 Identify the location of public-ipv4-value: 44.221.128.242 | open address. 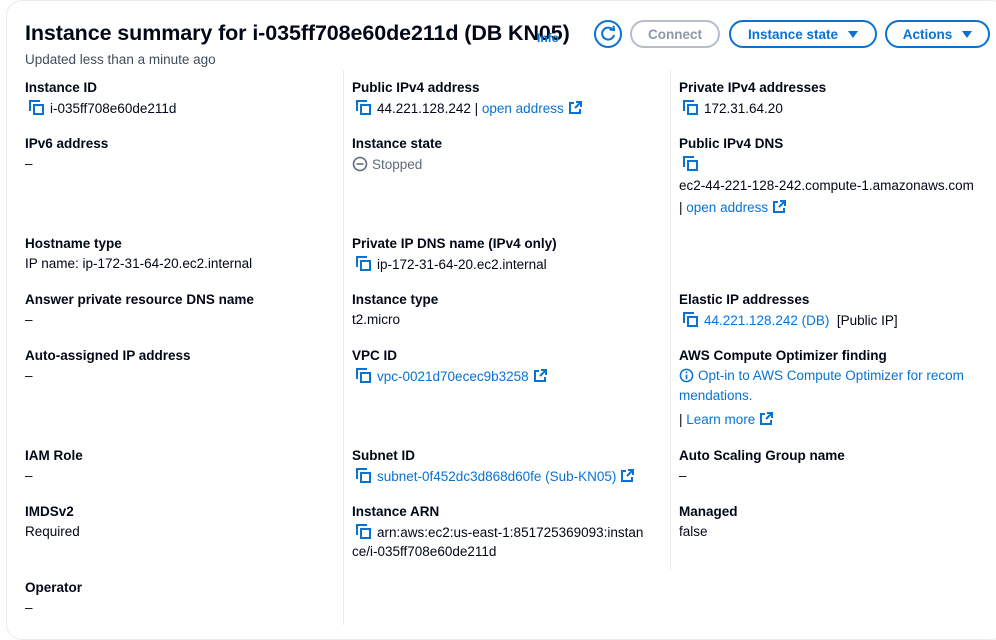
(469, 108).